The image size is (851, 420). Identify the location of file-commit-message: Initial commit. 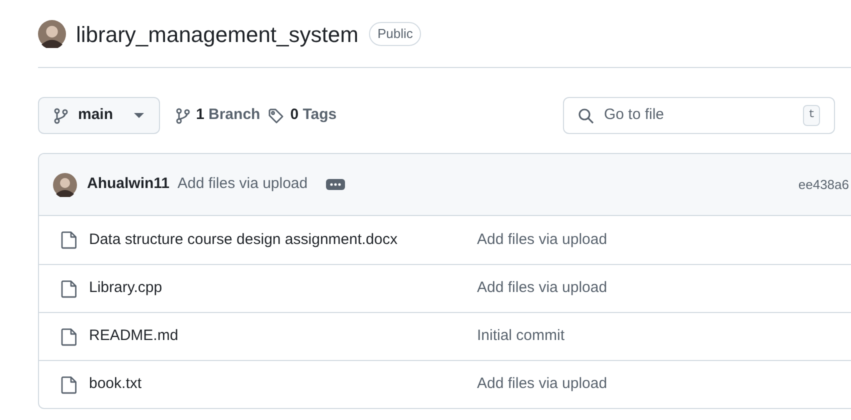
(521, 336).